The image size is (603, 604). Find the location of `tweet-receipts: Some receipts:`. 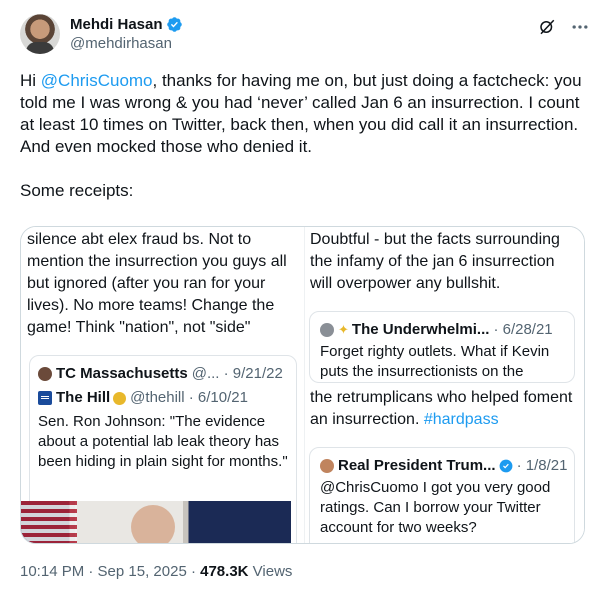

tweet-receipts: Some receipts: is located at coordinates (77, 190).